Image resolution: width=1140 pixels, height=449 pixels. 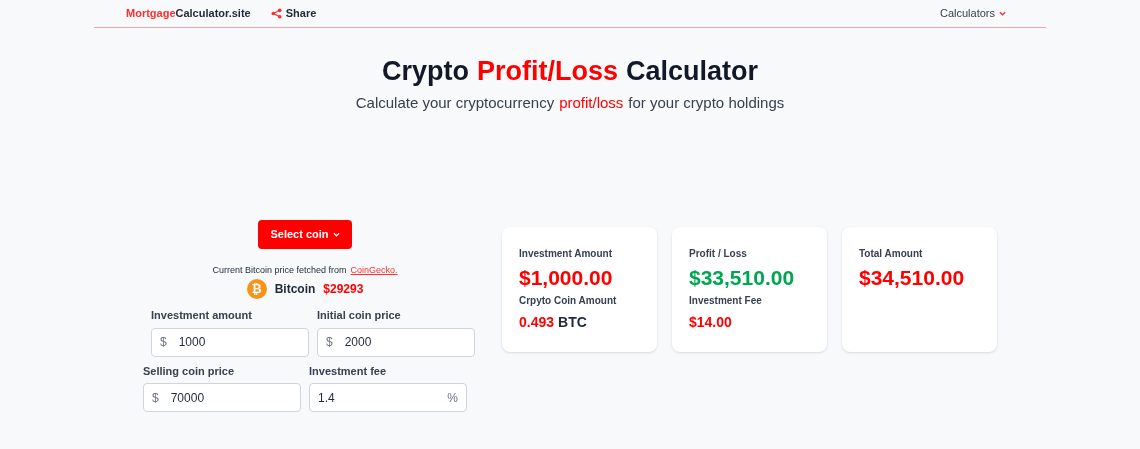 What do you see at coordinates (692, 71) in the screenshot?
I see `page-title: Calculator` at bounding box center [692, 71].